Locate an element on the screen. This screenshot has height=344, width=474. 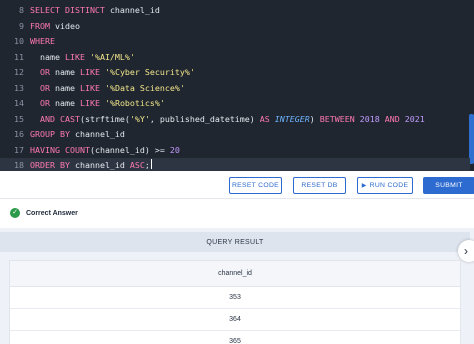
line-number: 15 is located at coordinates (19, 118).